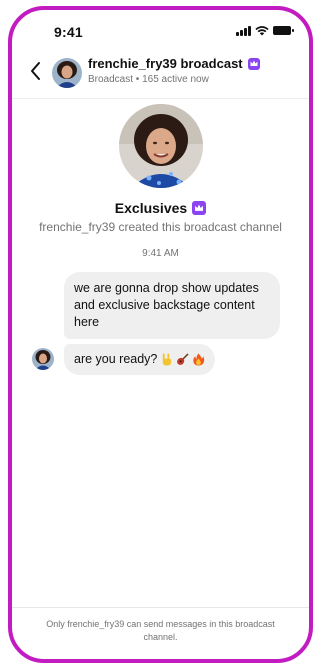 The width and height of the screenshot is (324, 671). What do you see at coordinates (43, 359) in the screenshot?
I see `sender-avatar` at bounding box center [43, 359].